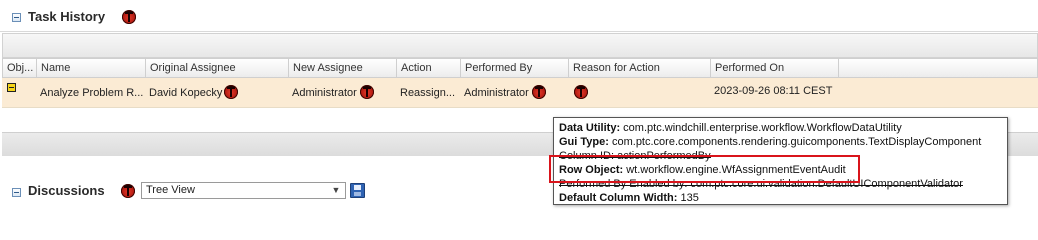  What do you see at coordinates (590, 128) in the screenshot?
I see `tooltip-label: Data Utility:` at bounding box center [590, 128].